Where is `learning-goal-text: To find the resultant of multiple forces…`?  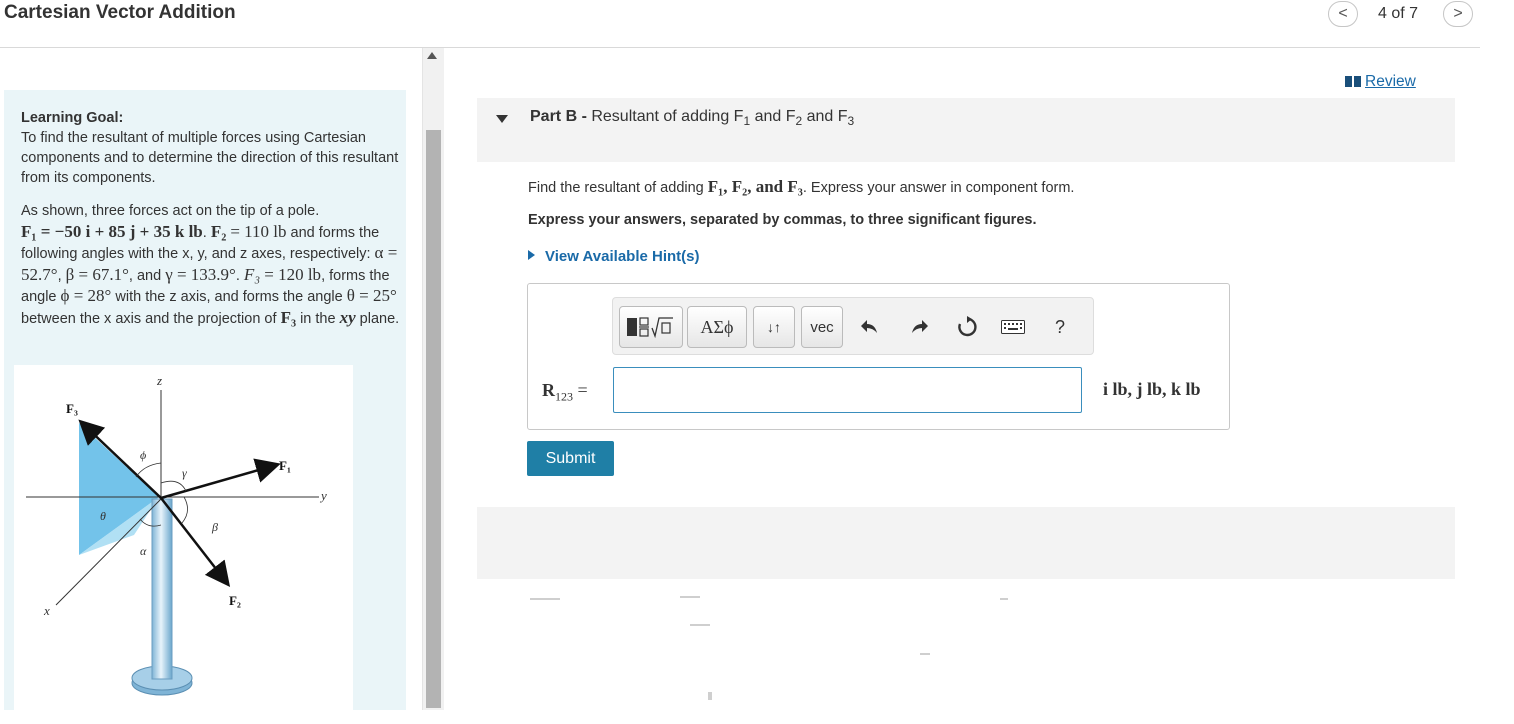
learning-goal-text: To find the resultant of multiple forces… is located at coordinates (210, 158).